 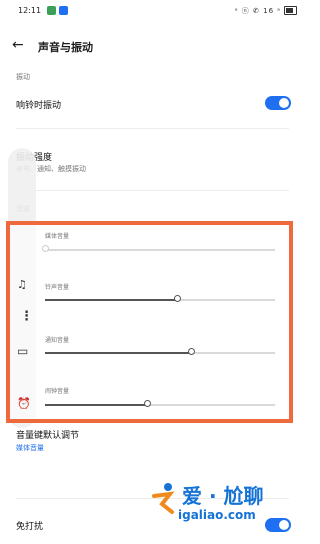 I want to click on more-options-icon: ⋮, so click(x=26, y=316).